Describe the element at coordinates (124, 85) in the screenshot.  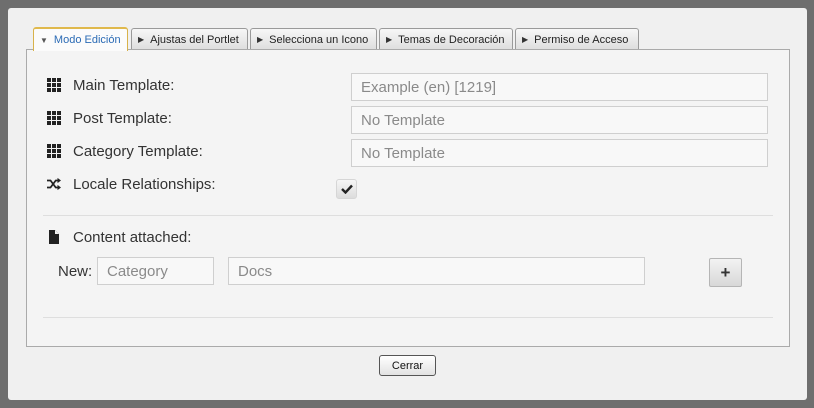
I see `main-template-label: Main Template:` at that location.